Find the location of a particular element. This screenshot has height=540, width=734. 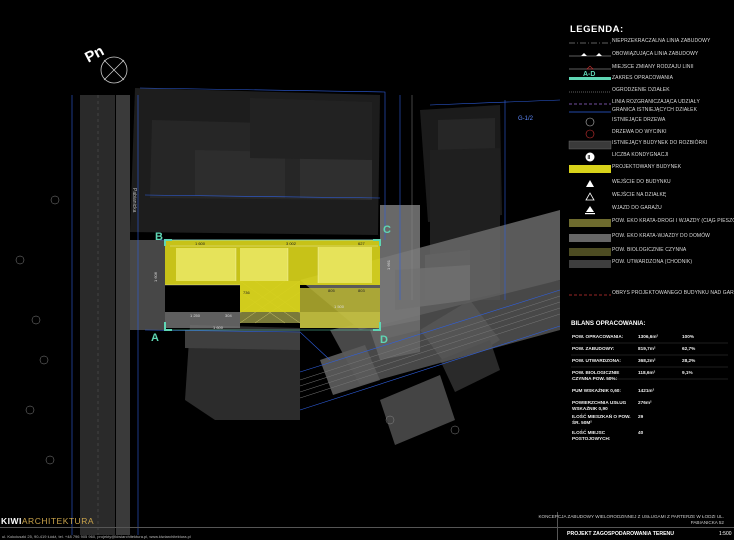

dim-top-2: 3 002 is located at coordinates (291, 243).